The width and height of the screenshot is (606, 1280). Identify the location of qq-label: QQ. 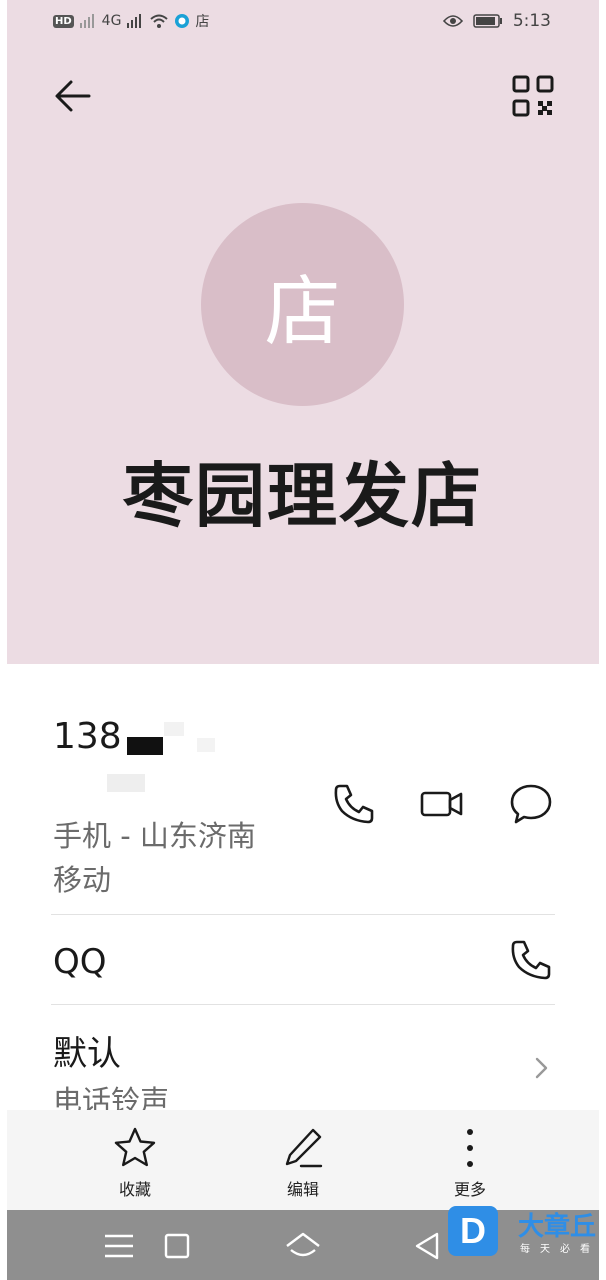
(80, 962).